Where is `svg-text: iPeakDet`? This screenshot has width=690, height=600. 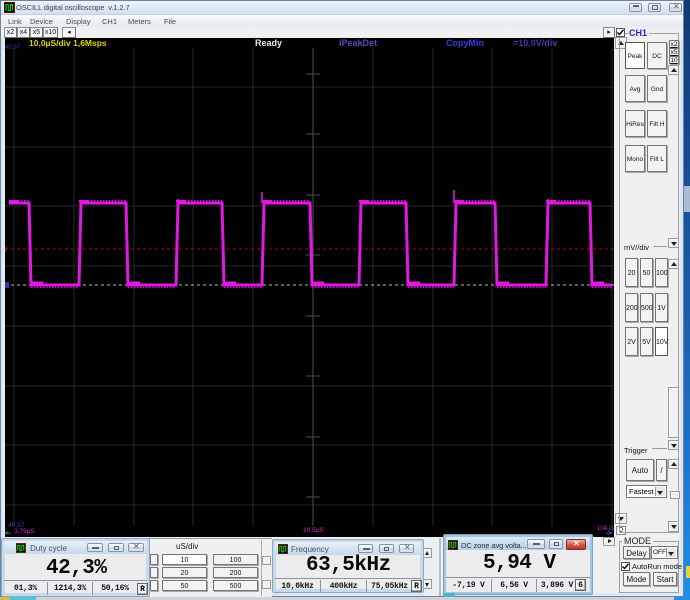
svg-text: iPeakDet is located at coordinates (358, 43).